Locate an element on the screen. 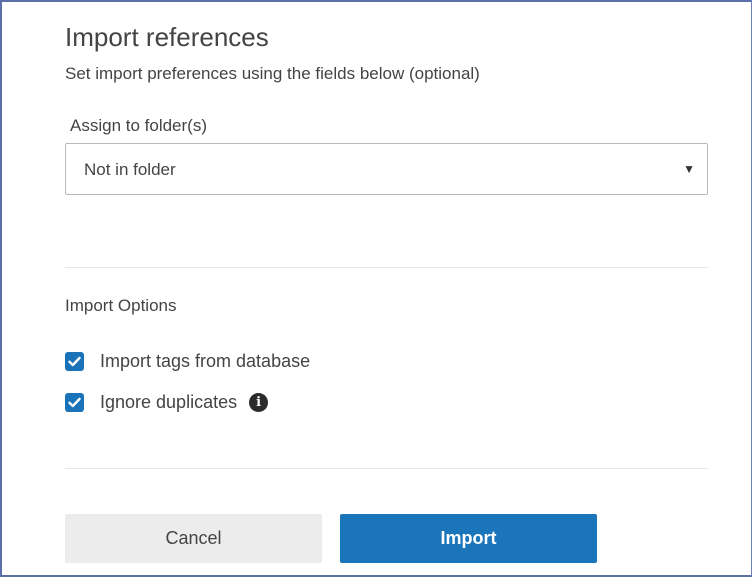  ignore-duplicates-label: Ignore duplicates is located at coordinates (169, 401).